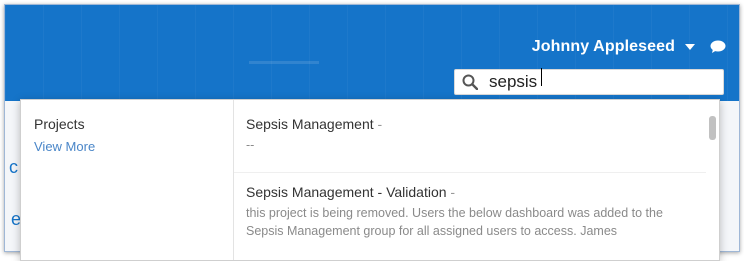 The image size is (744, 261). I want to click on partial-text-1: c, so click(13, 167).